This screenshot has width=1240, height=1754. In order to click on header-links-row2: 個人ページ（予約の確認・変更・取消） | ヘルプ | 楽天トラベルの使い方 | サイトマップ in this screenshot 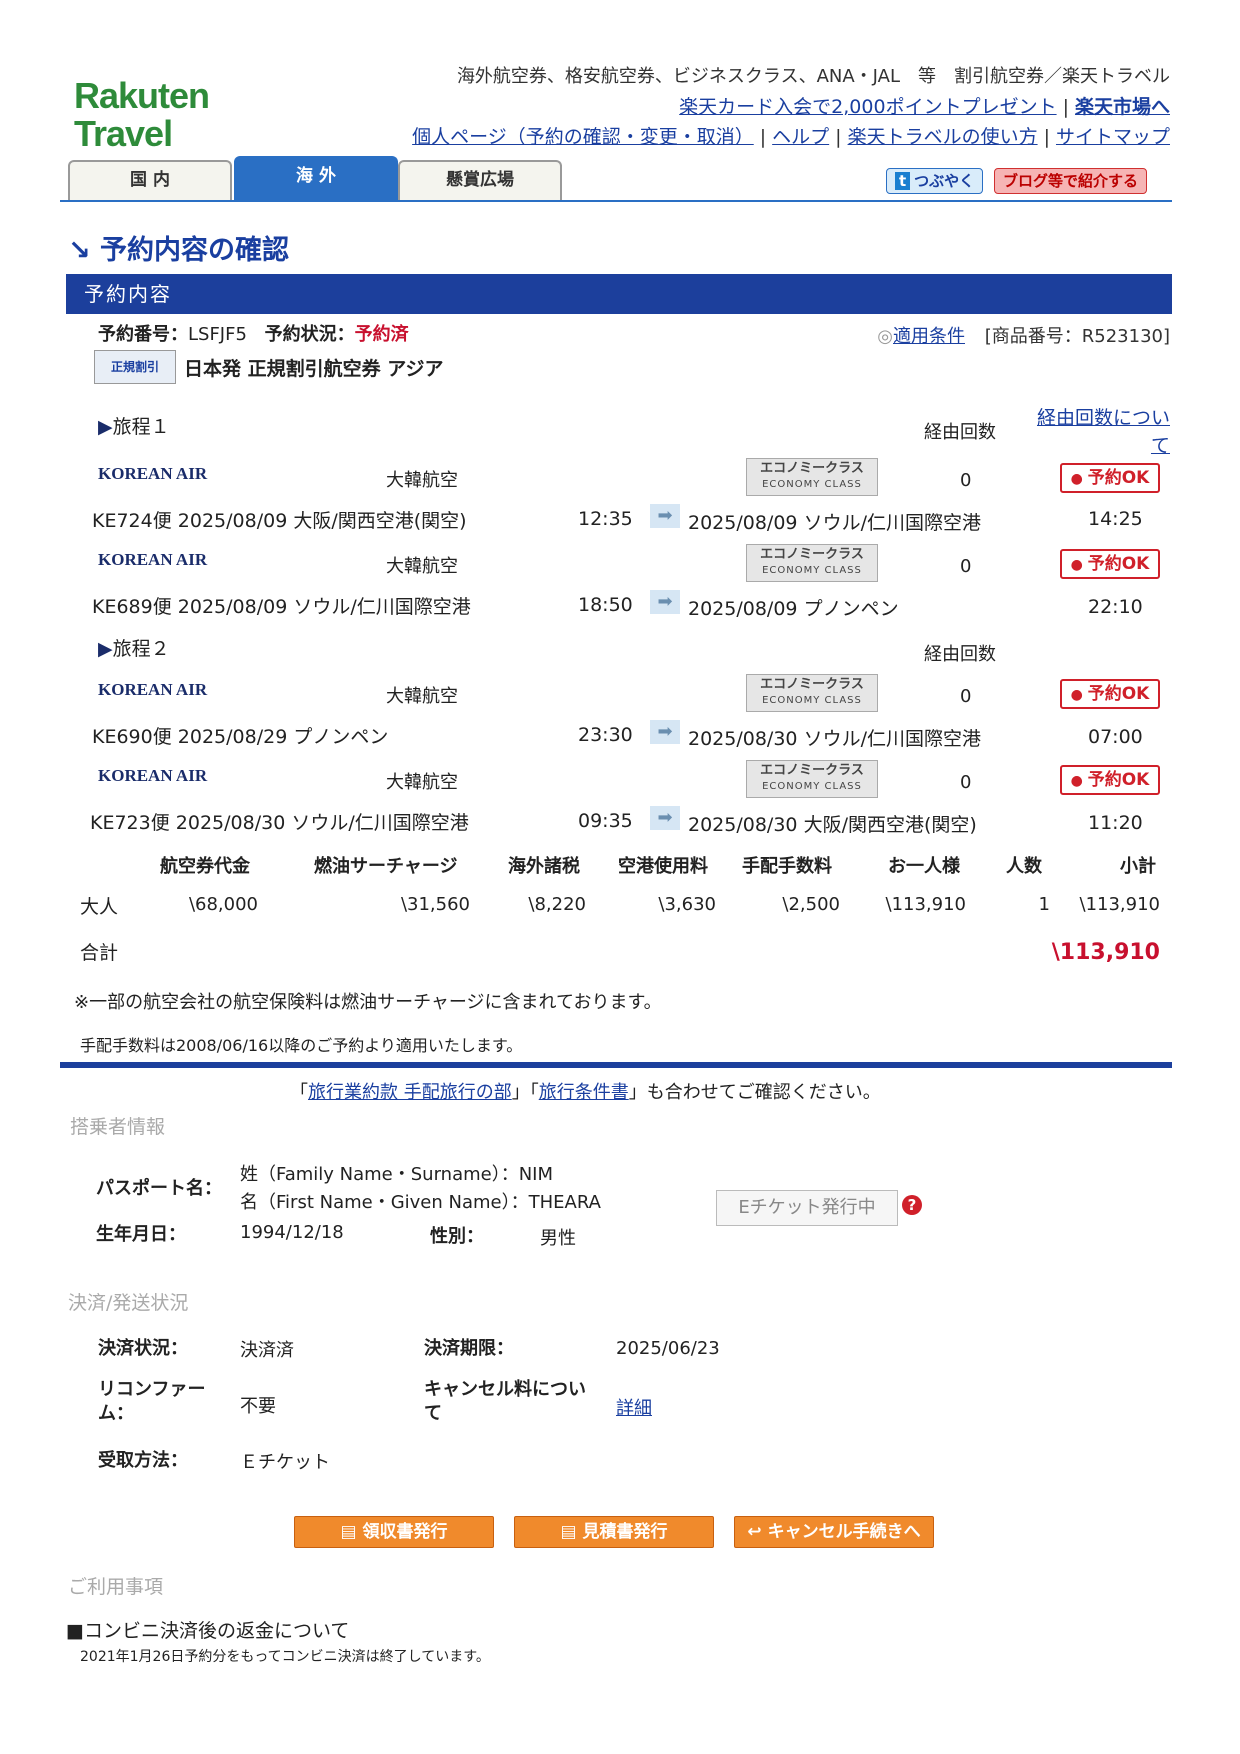, I will do `click(791, 137)`.